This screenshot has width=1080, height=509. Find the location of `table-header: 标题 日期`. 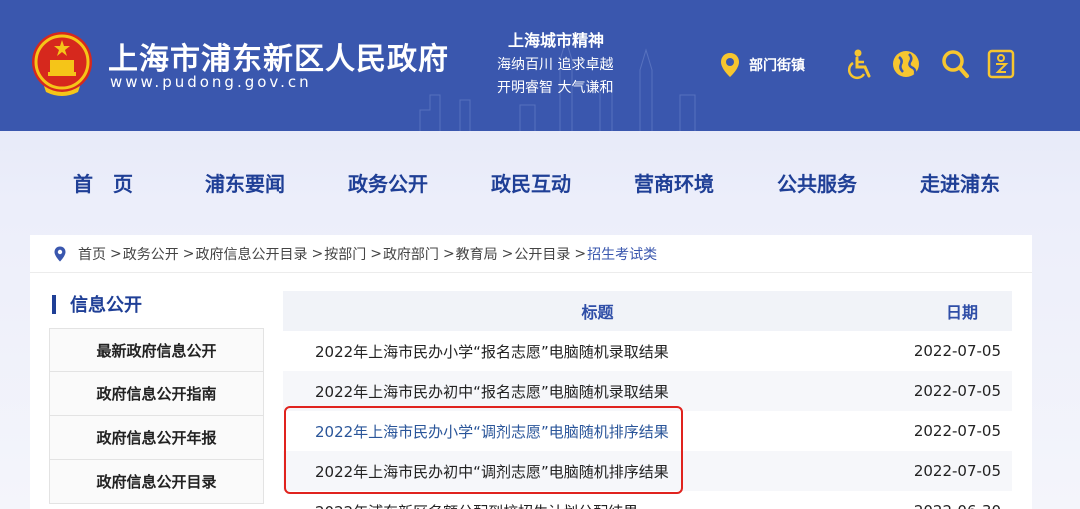

table-header: 标题 日期 is located at coordinates (647, 311).